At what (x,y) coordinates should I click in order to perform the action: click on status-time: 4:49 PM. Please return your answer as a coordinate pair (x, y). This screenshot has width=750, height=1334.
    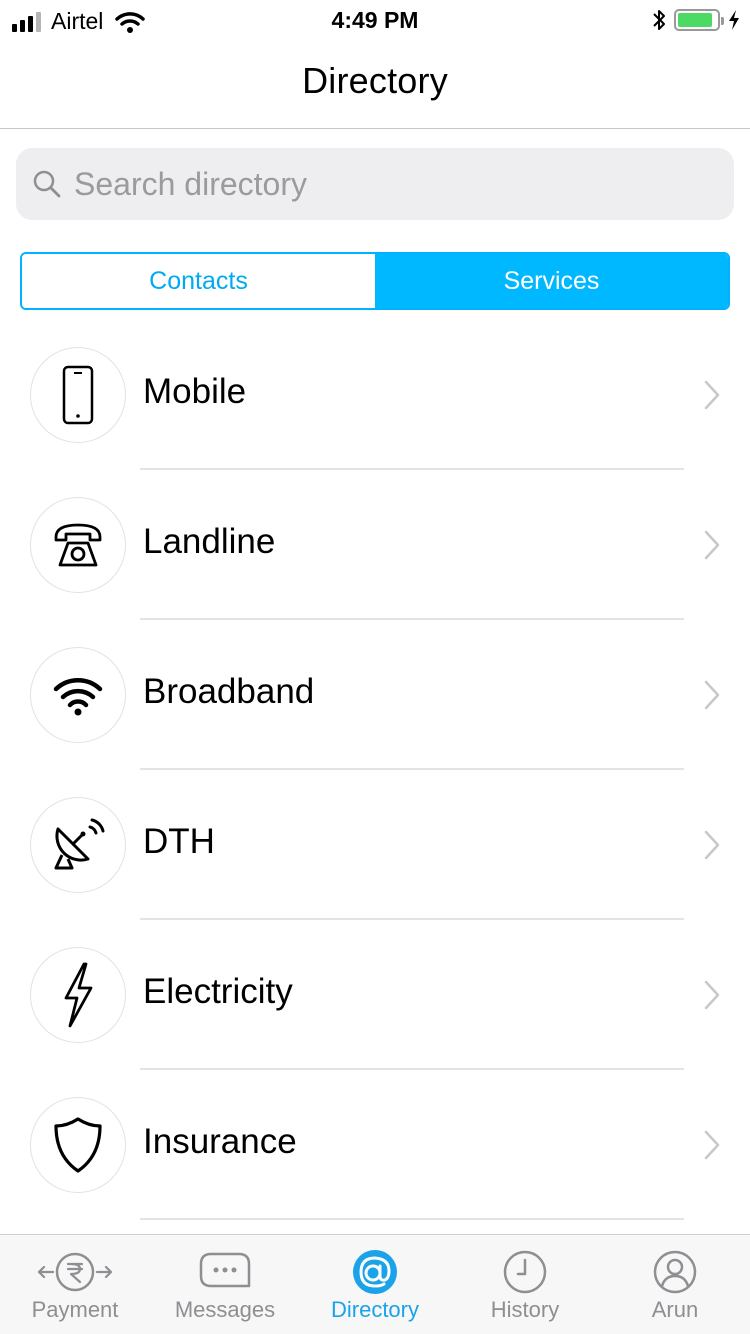
    Looking at the image, I should click on (375, 20).